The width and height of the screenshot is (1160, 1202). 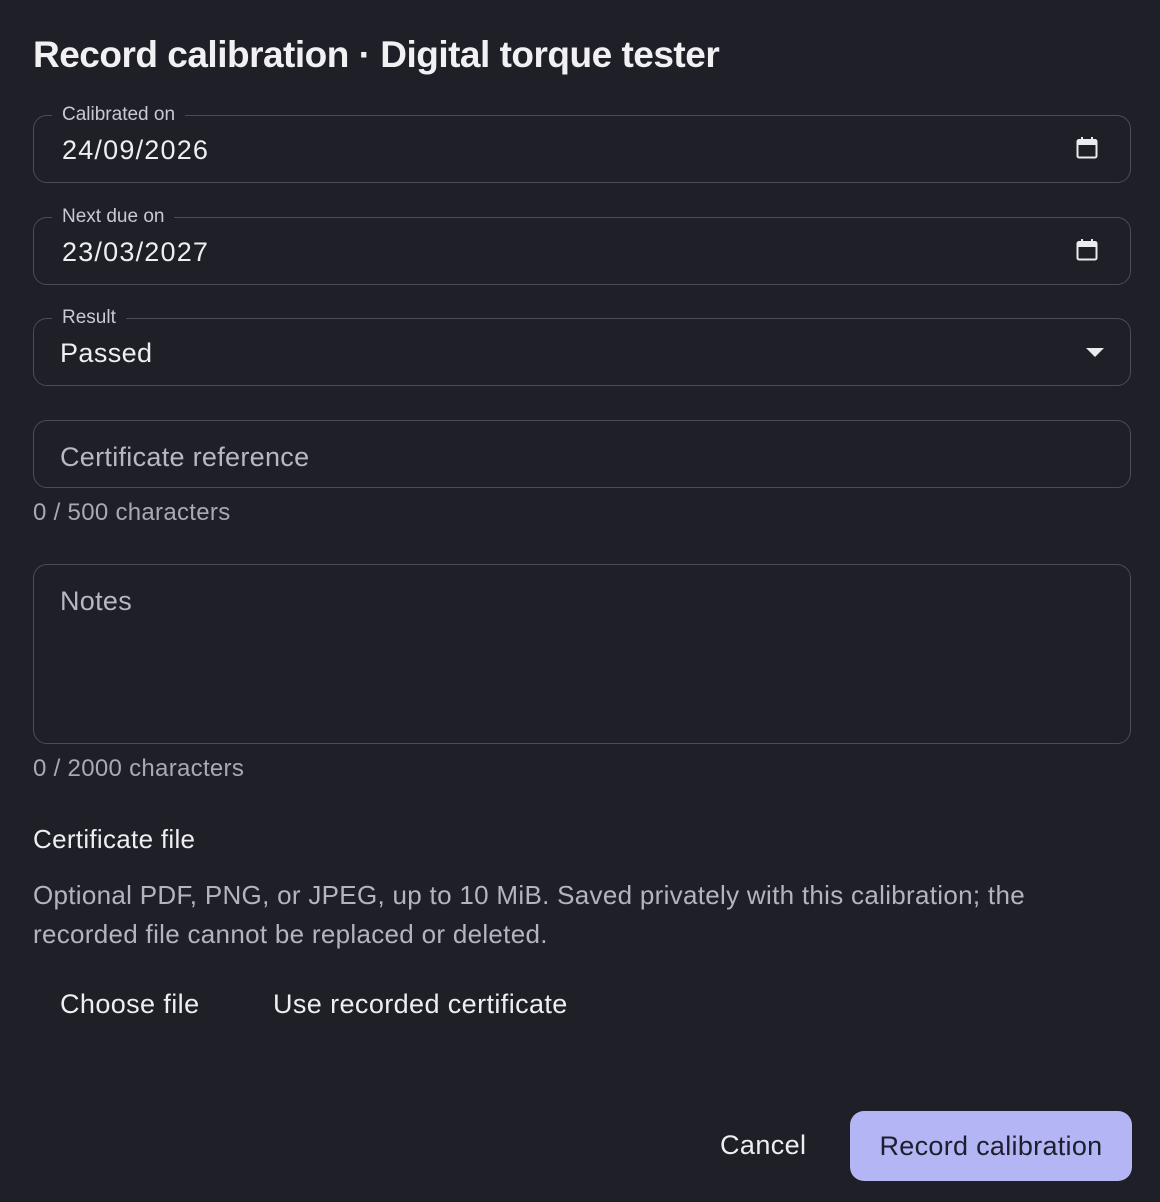 What do you see at coordinates (582, 346) in the screenshot?
I see `result-select: Result Passed` at bounding box center [582, 346].